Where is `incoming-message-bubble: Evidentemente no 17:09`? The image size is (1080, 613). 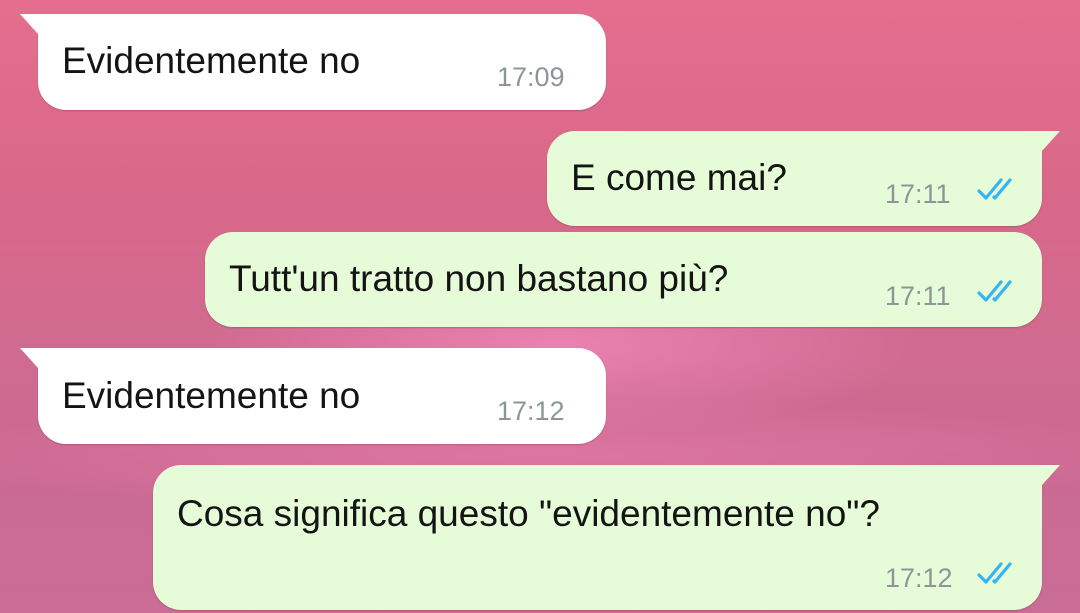 incoming-message-bubble: Evidentemente no 17:09 is located at coordinates (313, 62).